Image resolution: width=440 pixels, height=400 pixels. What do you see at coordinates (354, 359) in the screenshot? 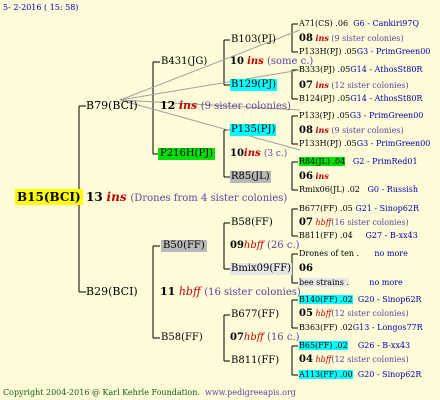
I see `gen4-drone-info: 04 hbff(12 sister colonies)` at bounding box center [354, 359].